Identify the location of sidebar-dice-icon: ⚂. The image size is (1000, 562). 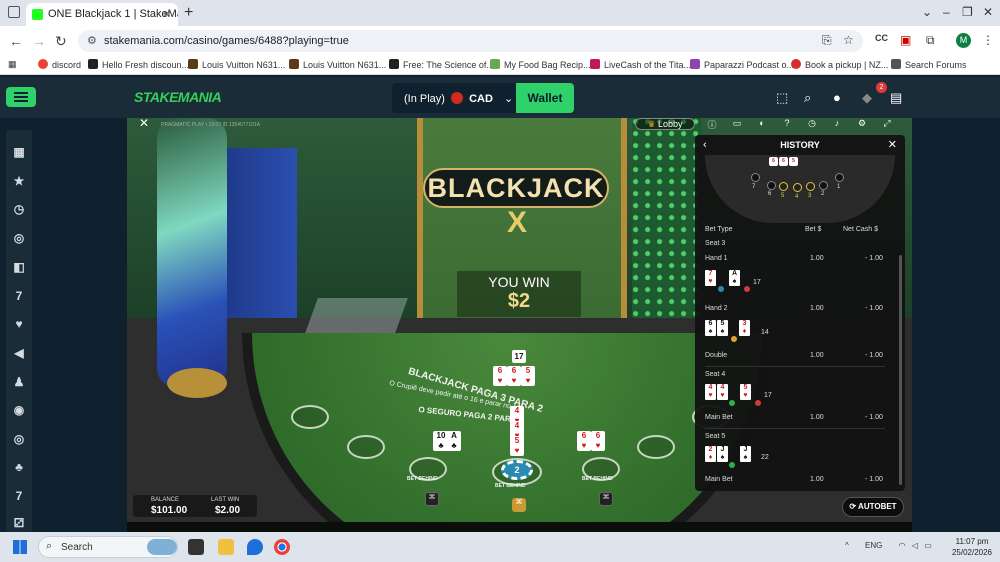
(19, 523).